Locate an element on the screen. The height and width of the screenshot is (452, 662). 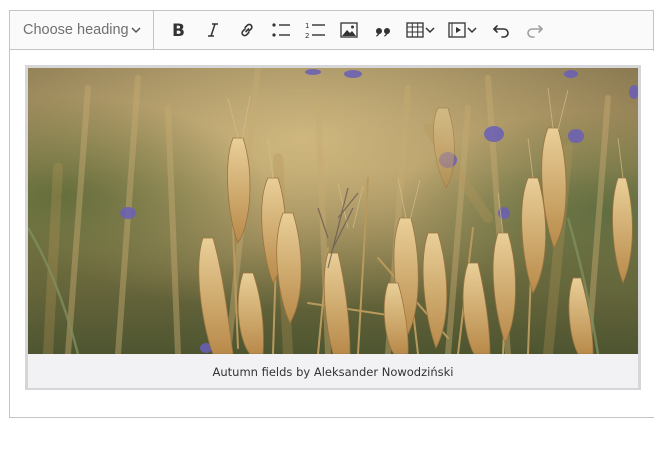
italic-icon is located at coordinates (213, 30).